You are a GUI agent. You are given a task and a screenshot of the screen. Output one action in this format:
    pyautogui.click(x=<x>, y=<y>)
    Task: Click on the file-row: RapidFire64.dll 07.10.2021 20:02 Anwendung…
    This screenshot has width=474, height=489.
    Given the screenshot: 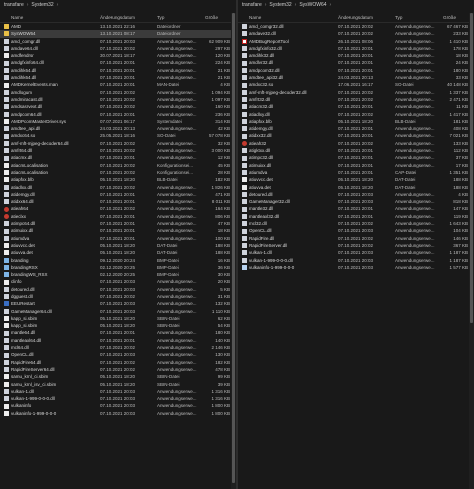 What is the action you would take?
    pyautogui.click(x=118, y=362)
    